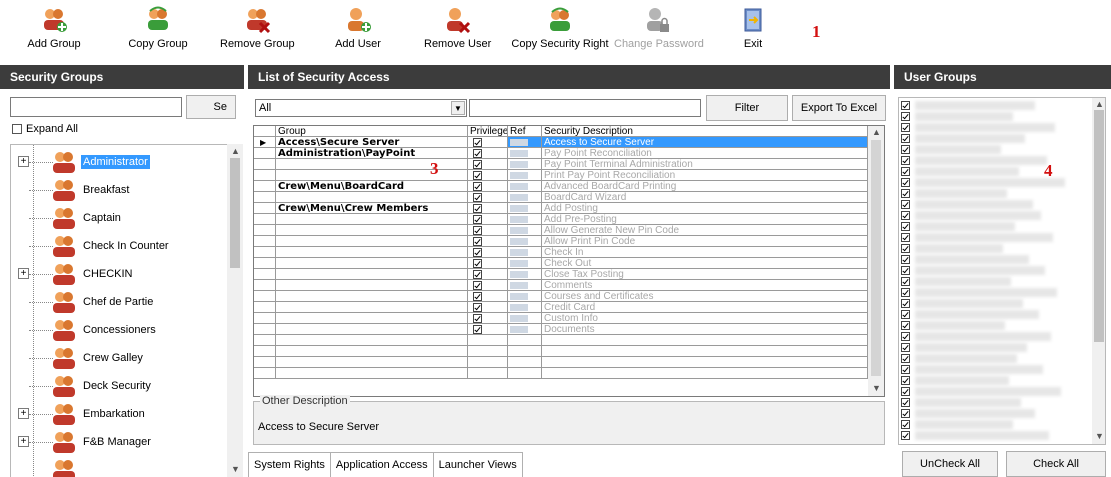 Image resolution: width=1111 pixels, height=477 pixels. I want to click on grid-row: Allow Print Pin Code, so click(561, 241).